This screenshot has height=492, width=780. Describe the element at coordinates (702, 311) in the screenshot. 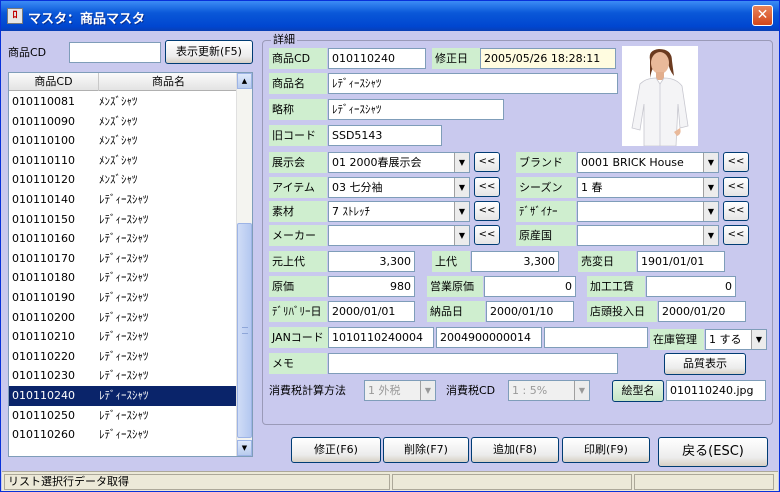

I see `store-field: 2000/01/20` at that location.